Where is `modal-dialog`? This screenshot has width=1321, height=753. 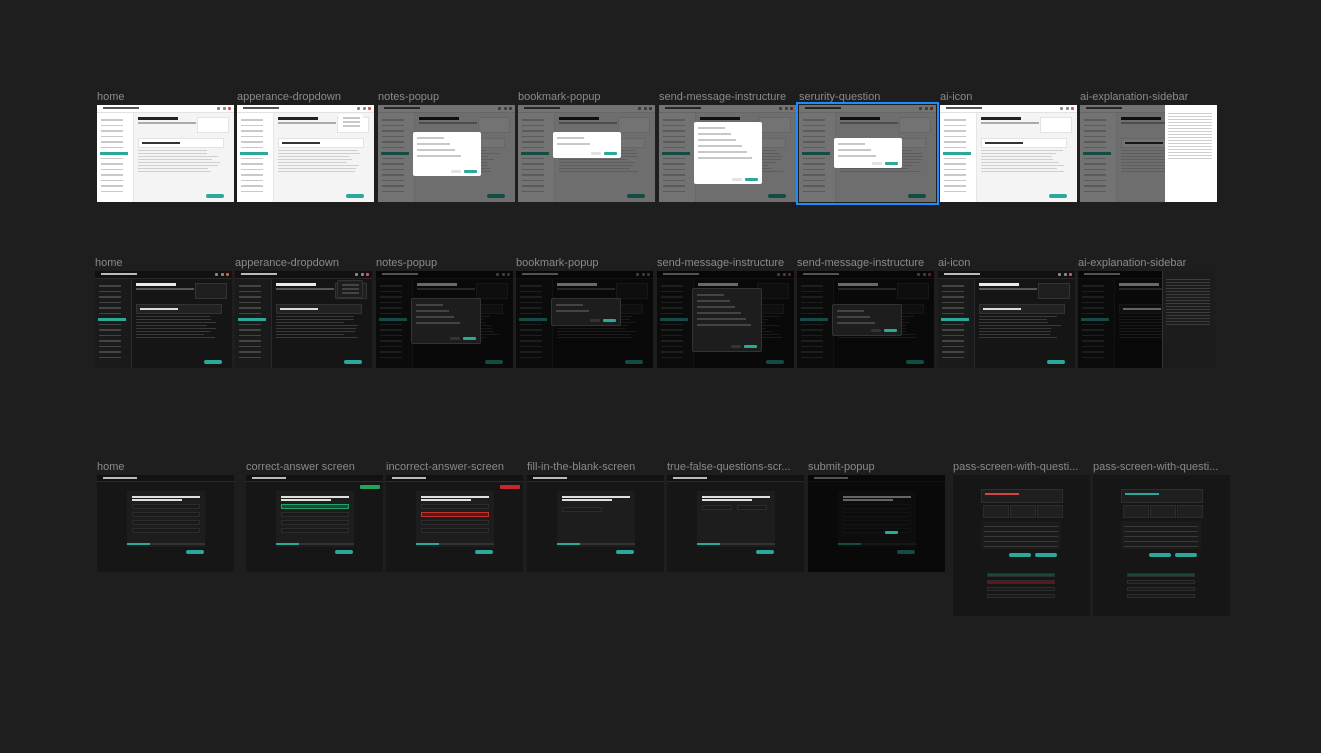 modal-dialog is located at coordinates (728, 153).